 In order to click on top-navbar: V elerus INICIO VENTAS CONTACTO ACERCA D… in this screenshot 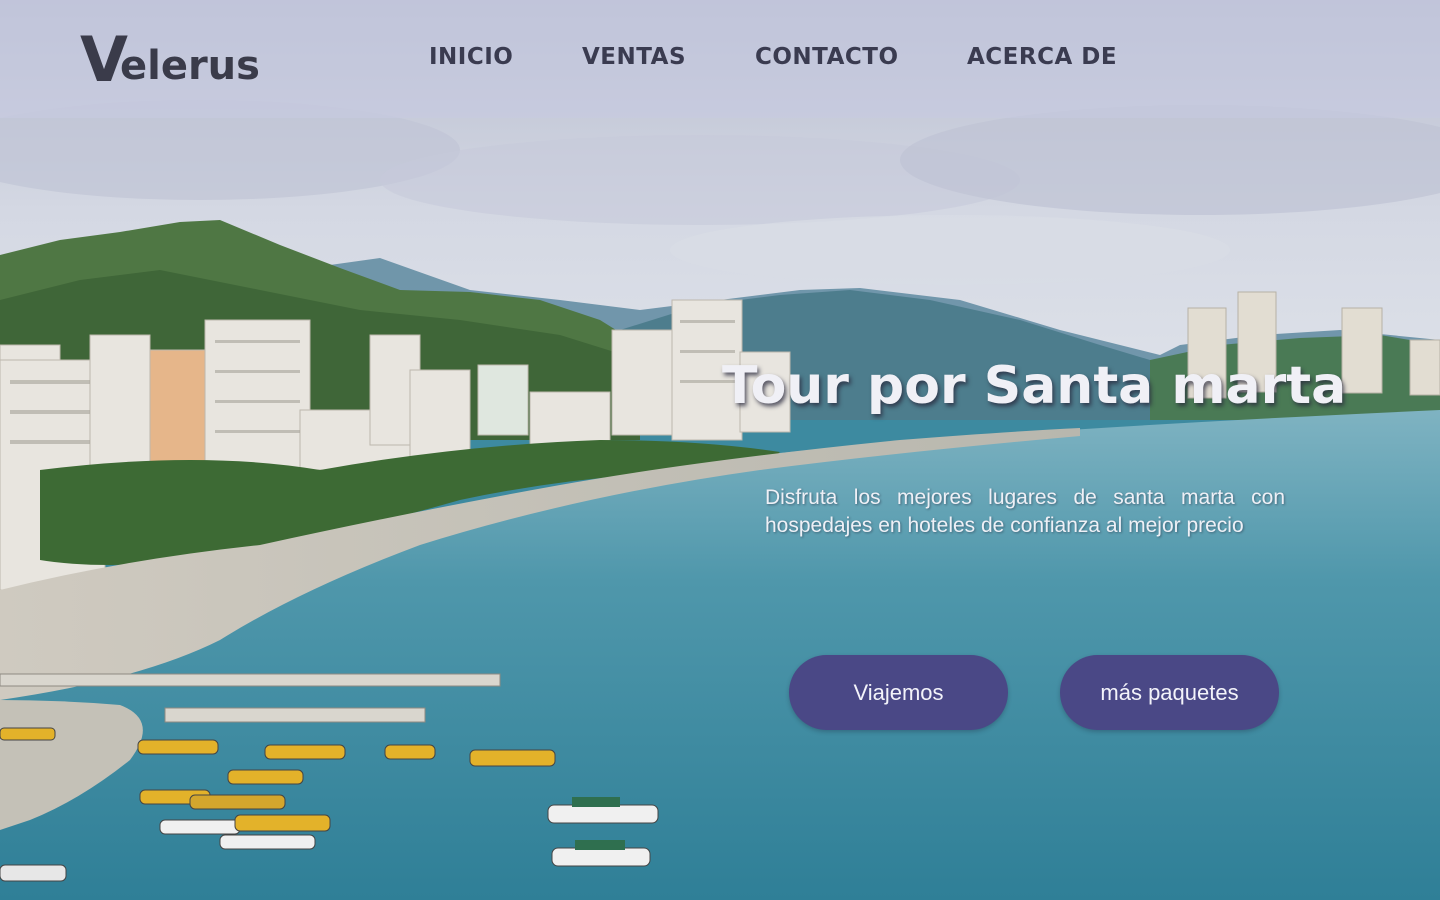, I will do `click(720, 59)`.